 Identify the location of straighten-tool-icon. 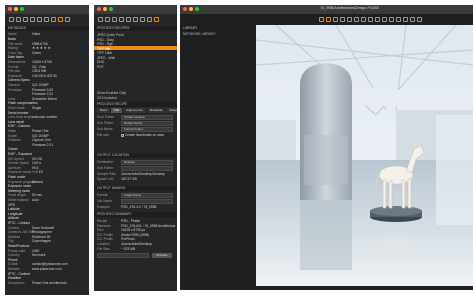
(349, 19).